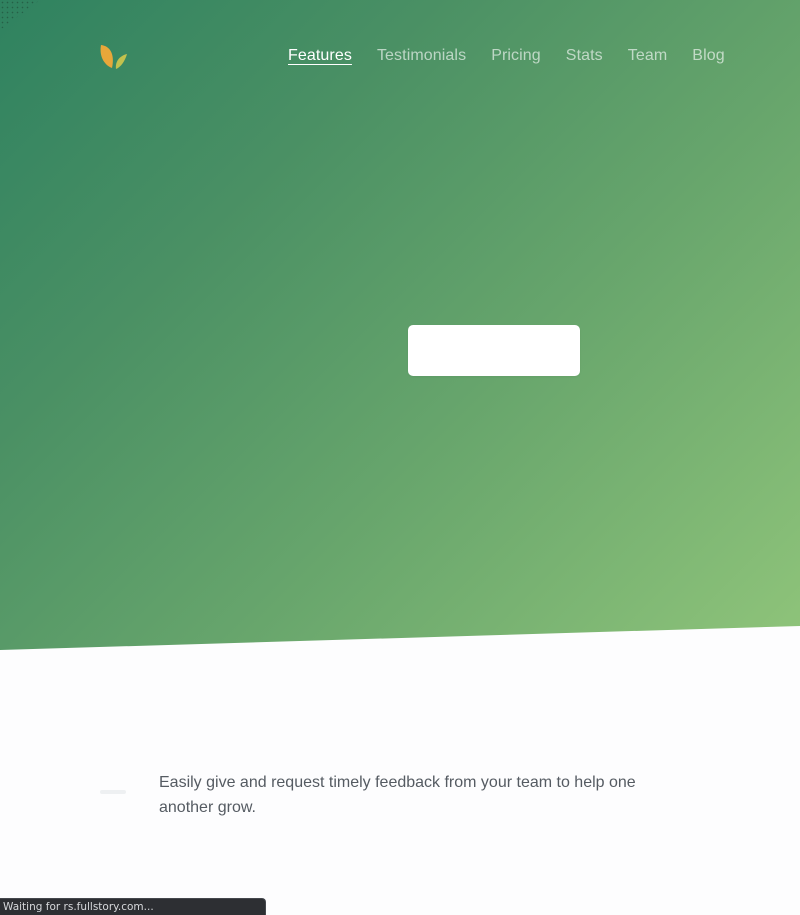 This screenshot has height=915, width=800. What do you see at coordinates (421, 56) in the screenshot?
I see `nav-item-testimonials: Testimonials` at bounding box center [421, 56].